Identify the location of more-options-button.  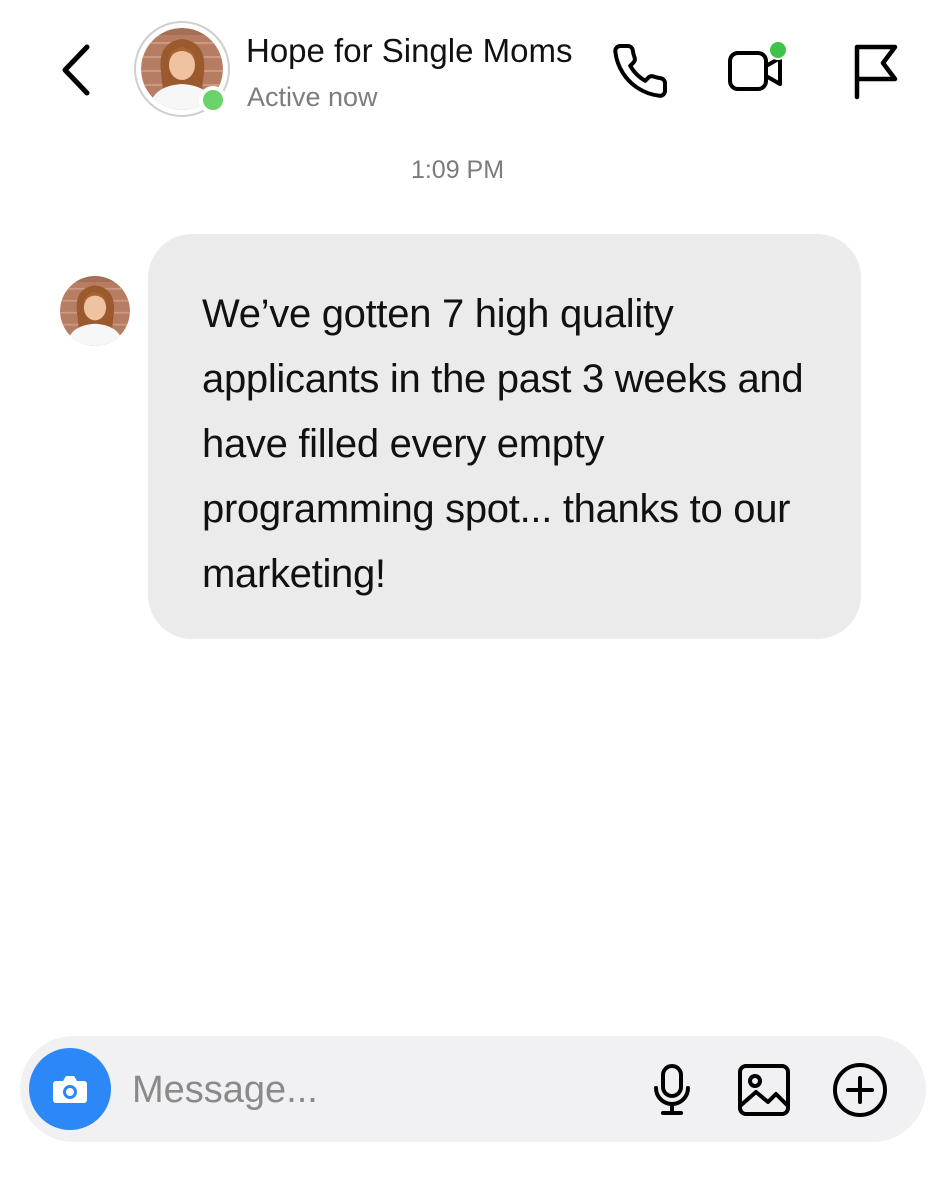
(860, 1090).